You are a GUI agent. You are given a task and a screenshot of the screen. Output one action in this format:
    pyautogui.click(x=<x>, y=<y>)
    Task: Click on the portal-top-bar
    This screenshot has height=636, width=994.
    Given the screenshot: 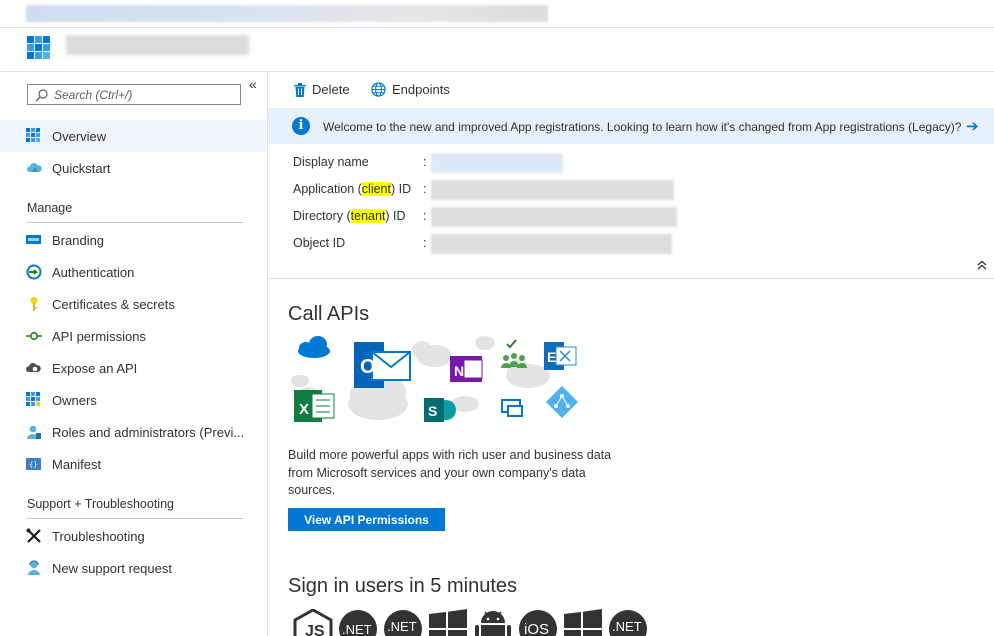 What is the action you would take?
    pyautogui.click(x=497, y=14)
    